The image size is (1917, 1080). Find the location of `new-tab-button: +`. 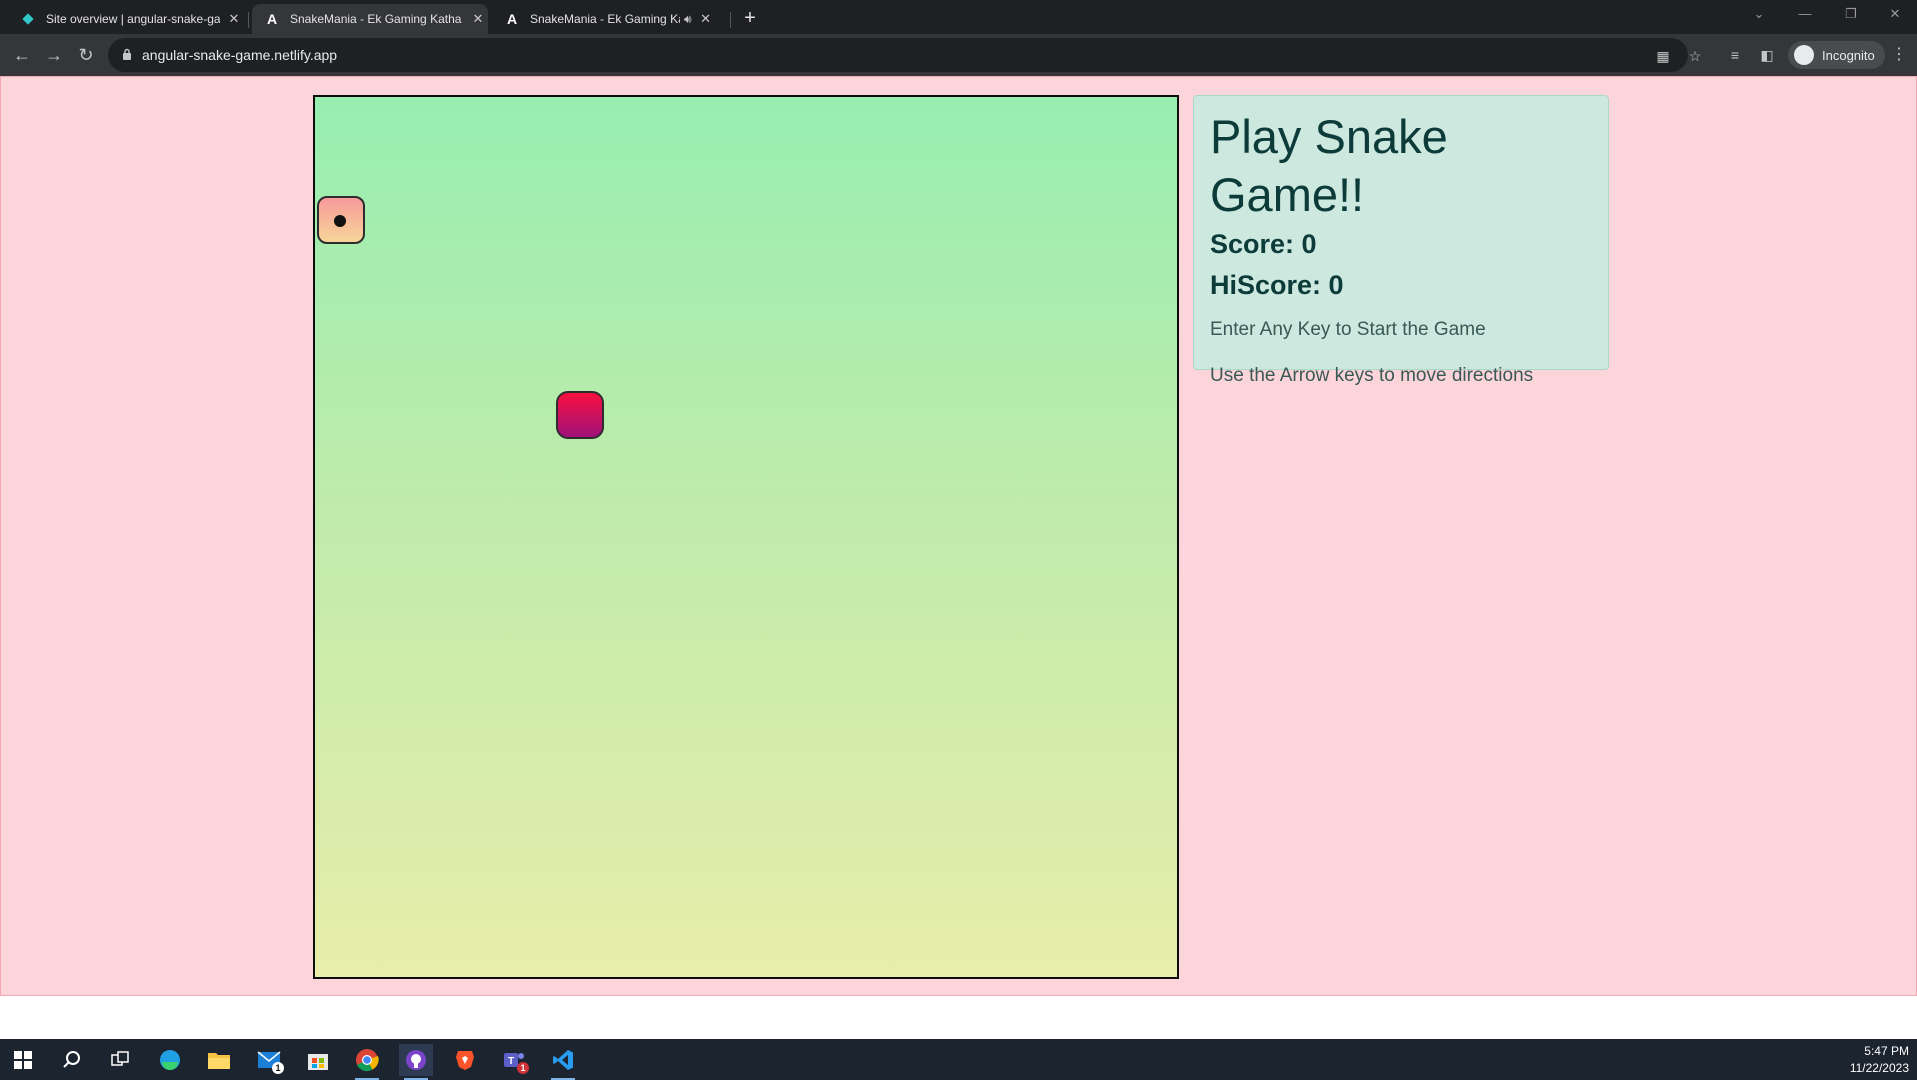

new-tab-button: + is located at coordinates (750, 18).